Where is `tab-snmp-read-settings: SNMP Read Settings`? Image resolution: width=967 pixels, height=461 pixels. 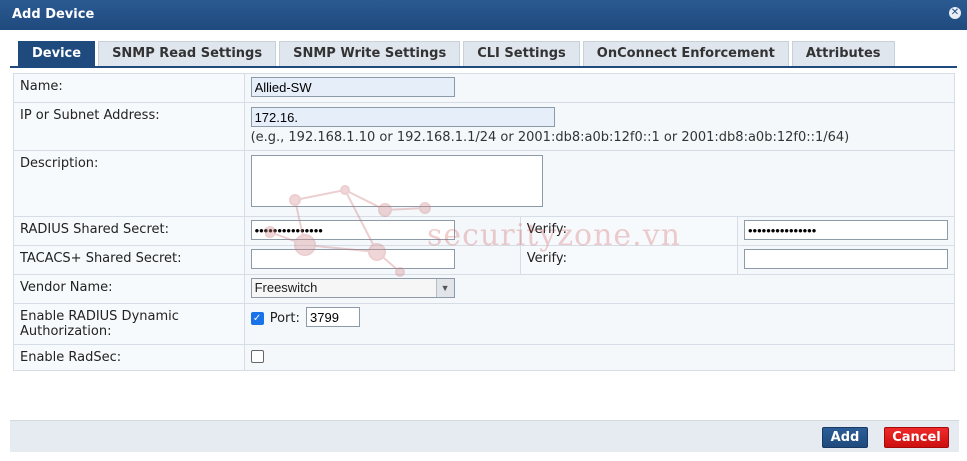 tab-snmp-read-settings: SNMP Read Settings is located at coordinates (187, 53).